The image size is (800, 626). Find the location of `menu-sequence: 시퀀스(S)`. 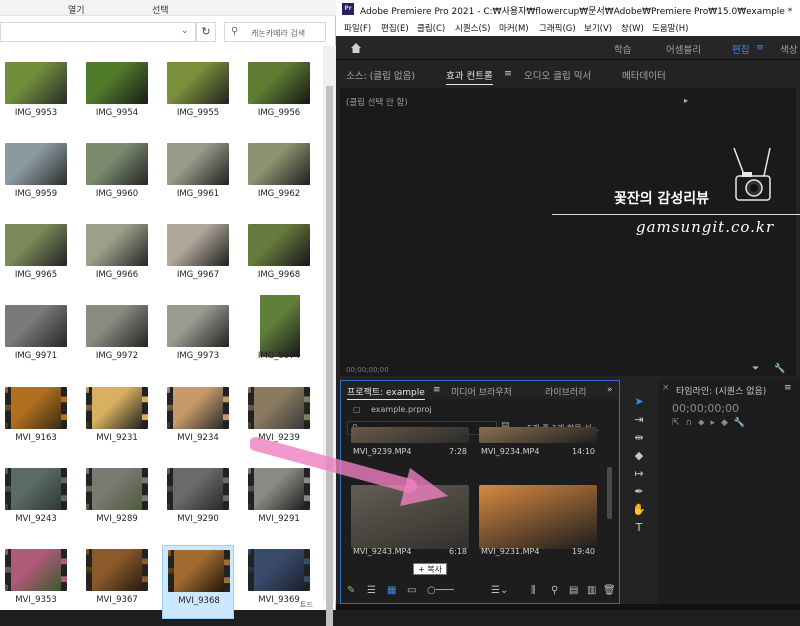

menu-sequence: 시퀀스(S) is located at coordinates (473, 28).